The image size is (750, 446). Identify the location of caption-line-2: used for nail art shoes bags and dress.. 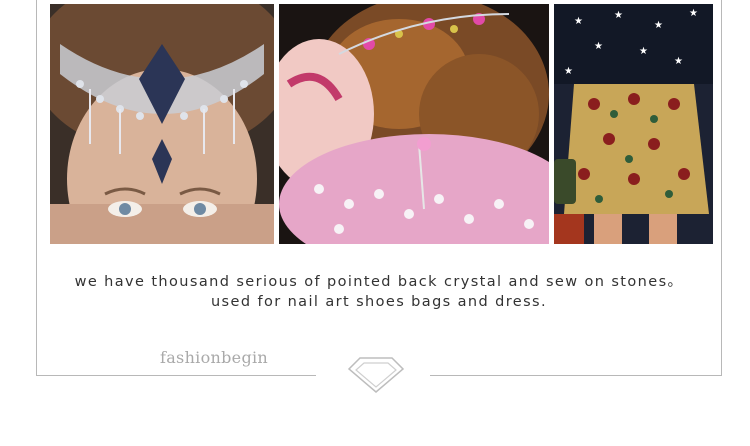
(379, 302).